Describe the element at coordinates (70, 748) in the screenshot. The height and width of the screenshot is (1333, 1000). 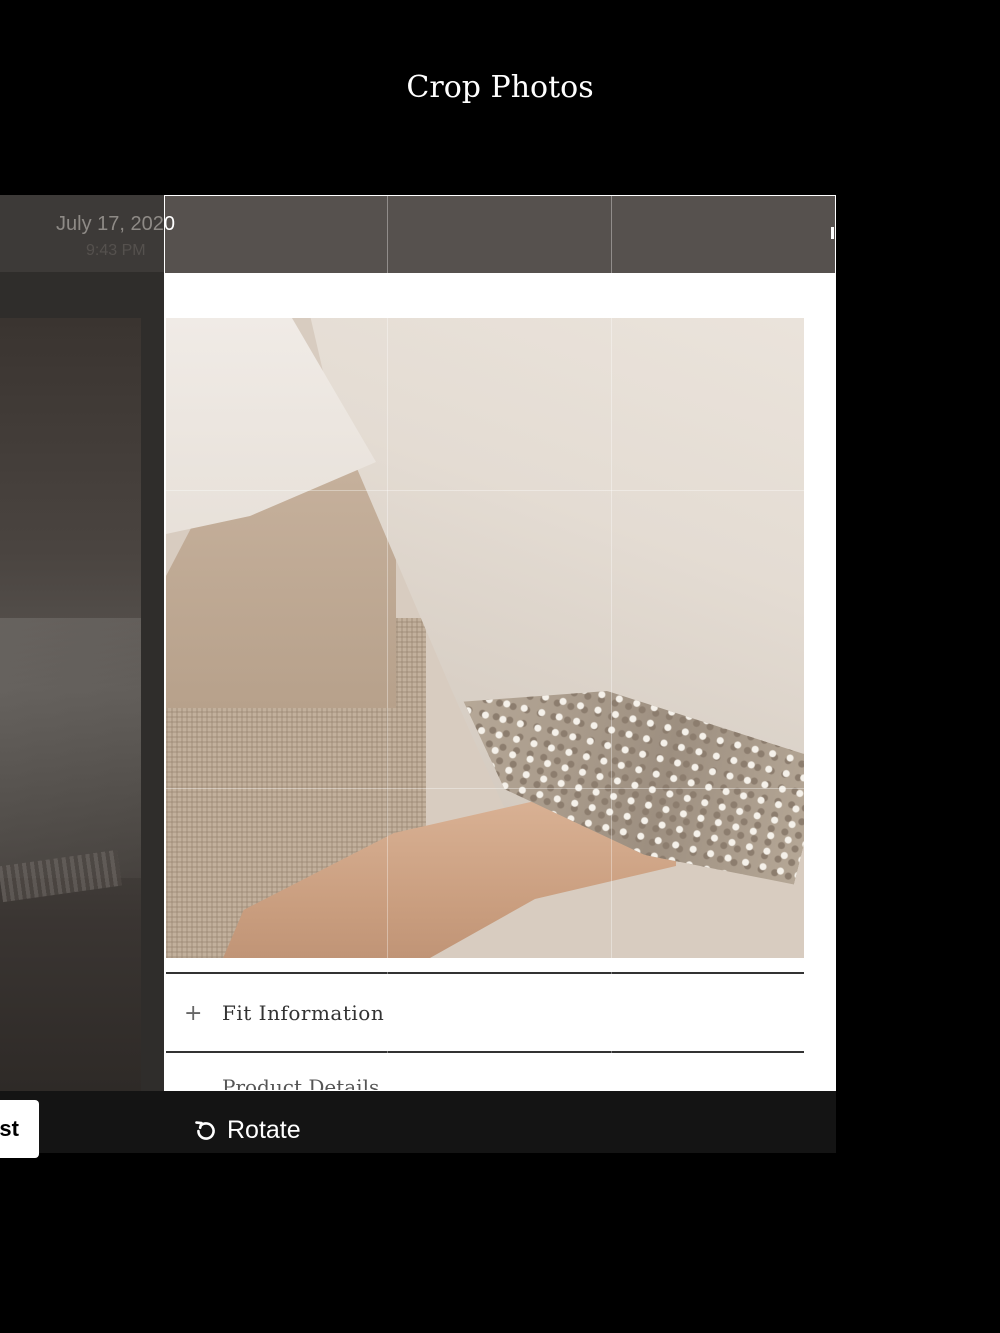
I see `underlay-drape` at that location.